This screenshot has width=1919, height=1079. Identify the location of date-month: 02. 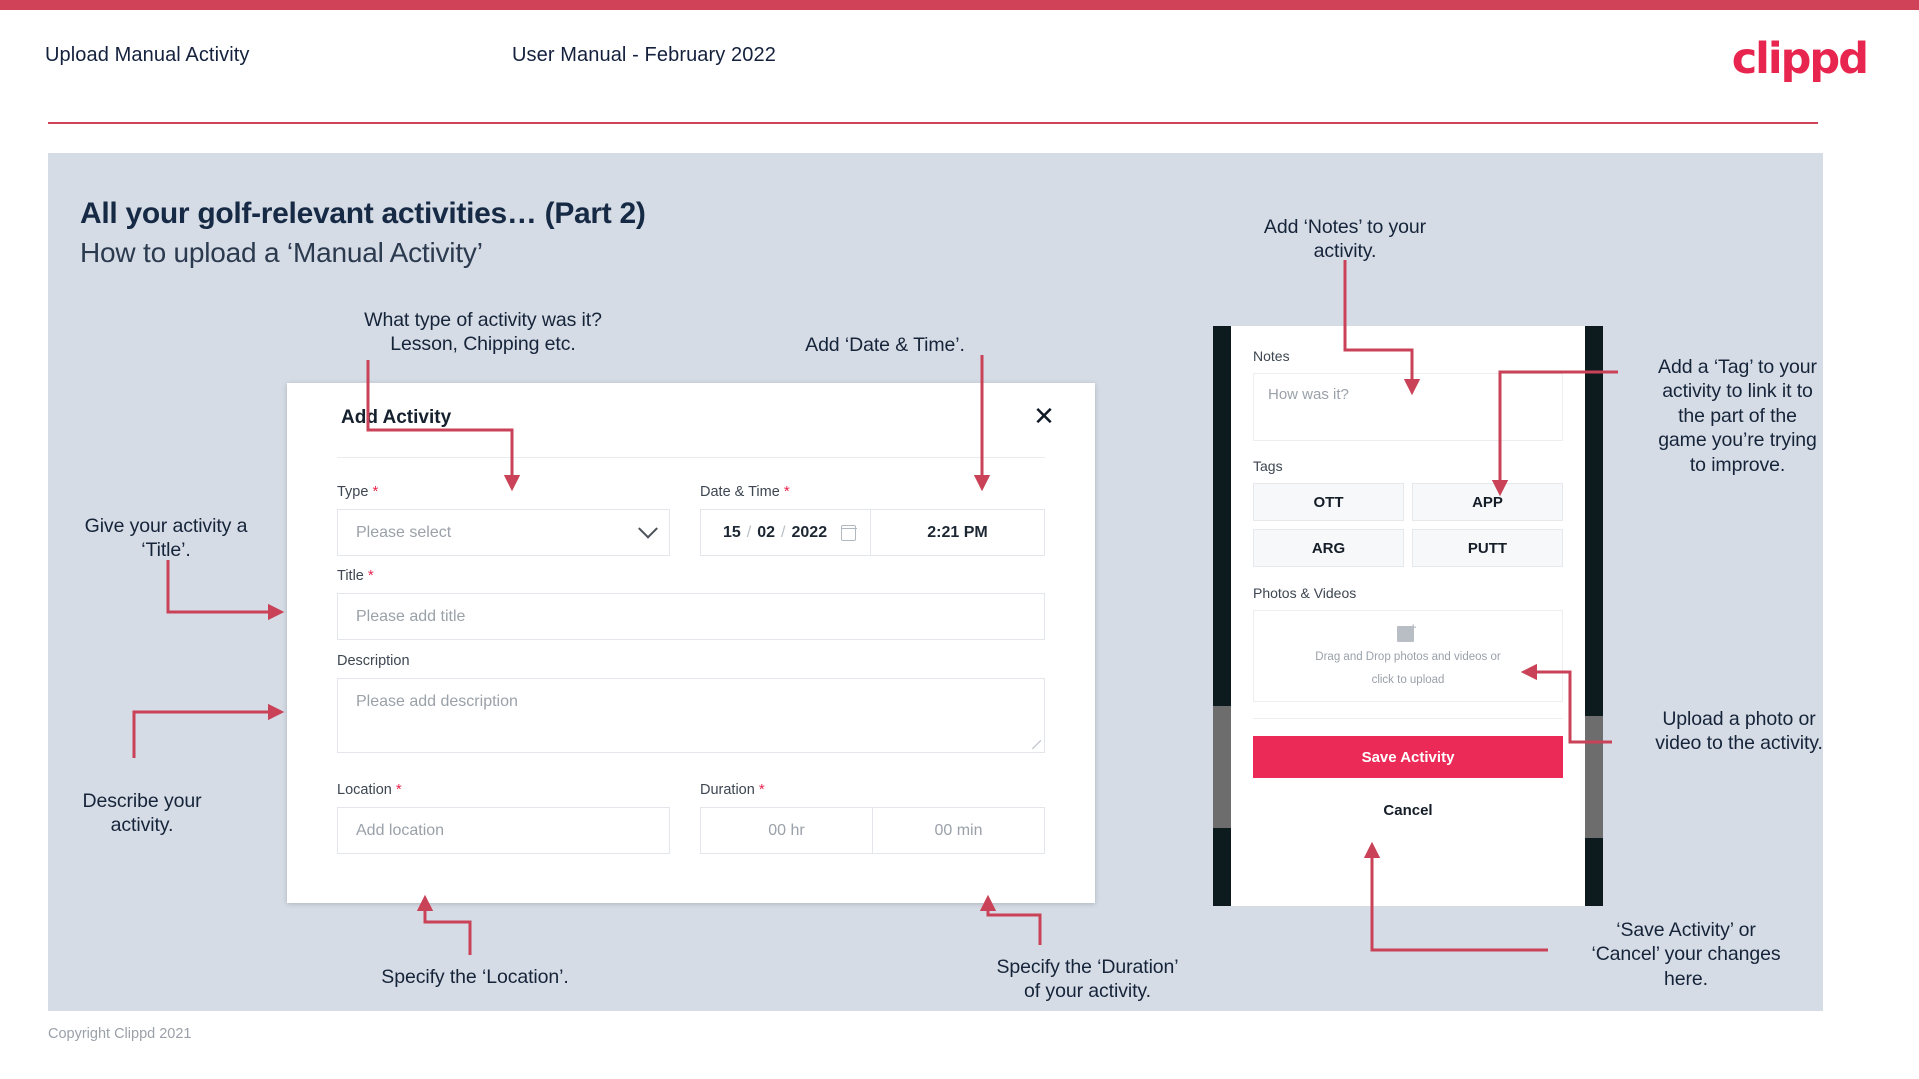
(766, 532).